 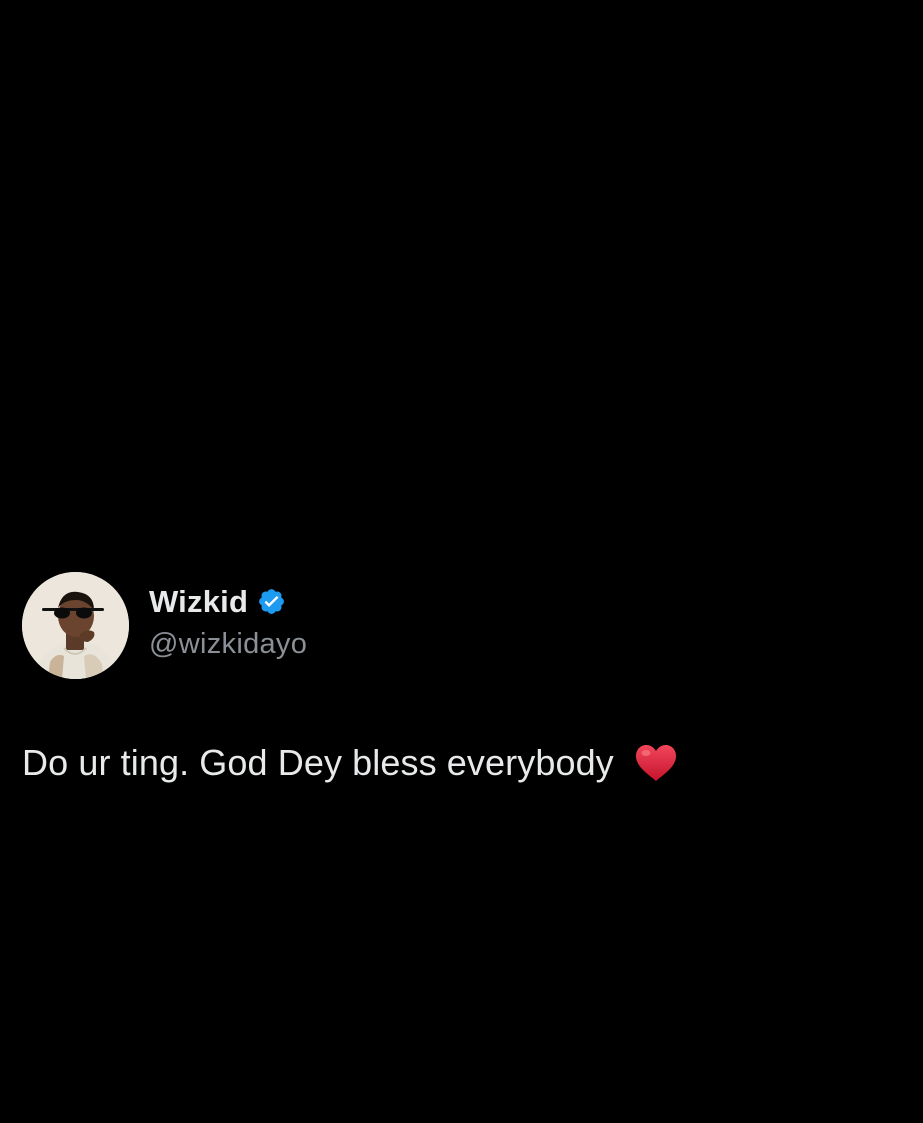 What do you see at coordinates (198, 602) in the screenshot?
I see `display-name: Wizkid` at bounding box center [198, 602].